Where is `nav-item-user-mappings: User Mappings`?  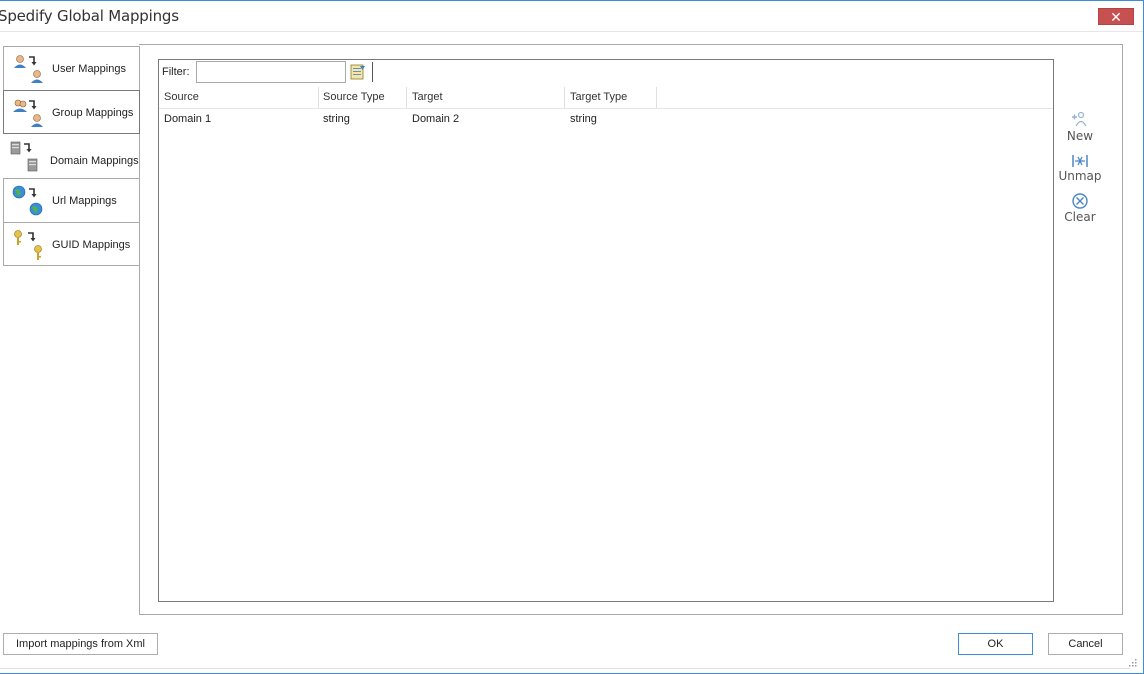 nav-item-user-mappings: User Mappings is located at coordinates (71, 68).